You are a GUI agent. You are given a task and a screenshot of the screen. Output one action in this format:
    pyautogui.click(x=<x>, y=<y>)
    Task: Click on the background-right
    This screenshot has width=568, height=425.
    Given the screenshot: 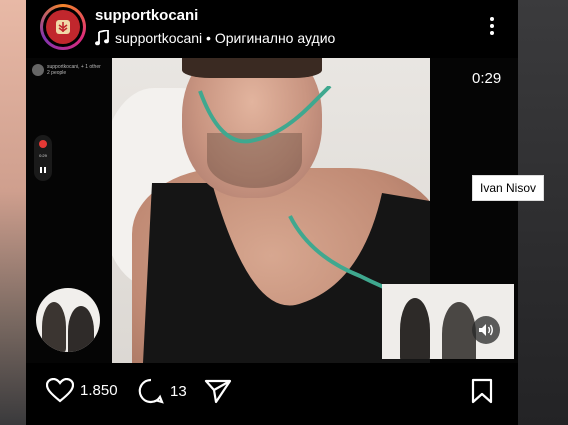 What is the action you would take?
    pyautogui.click(x=543, y=212)
    